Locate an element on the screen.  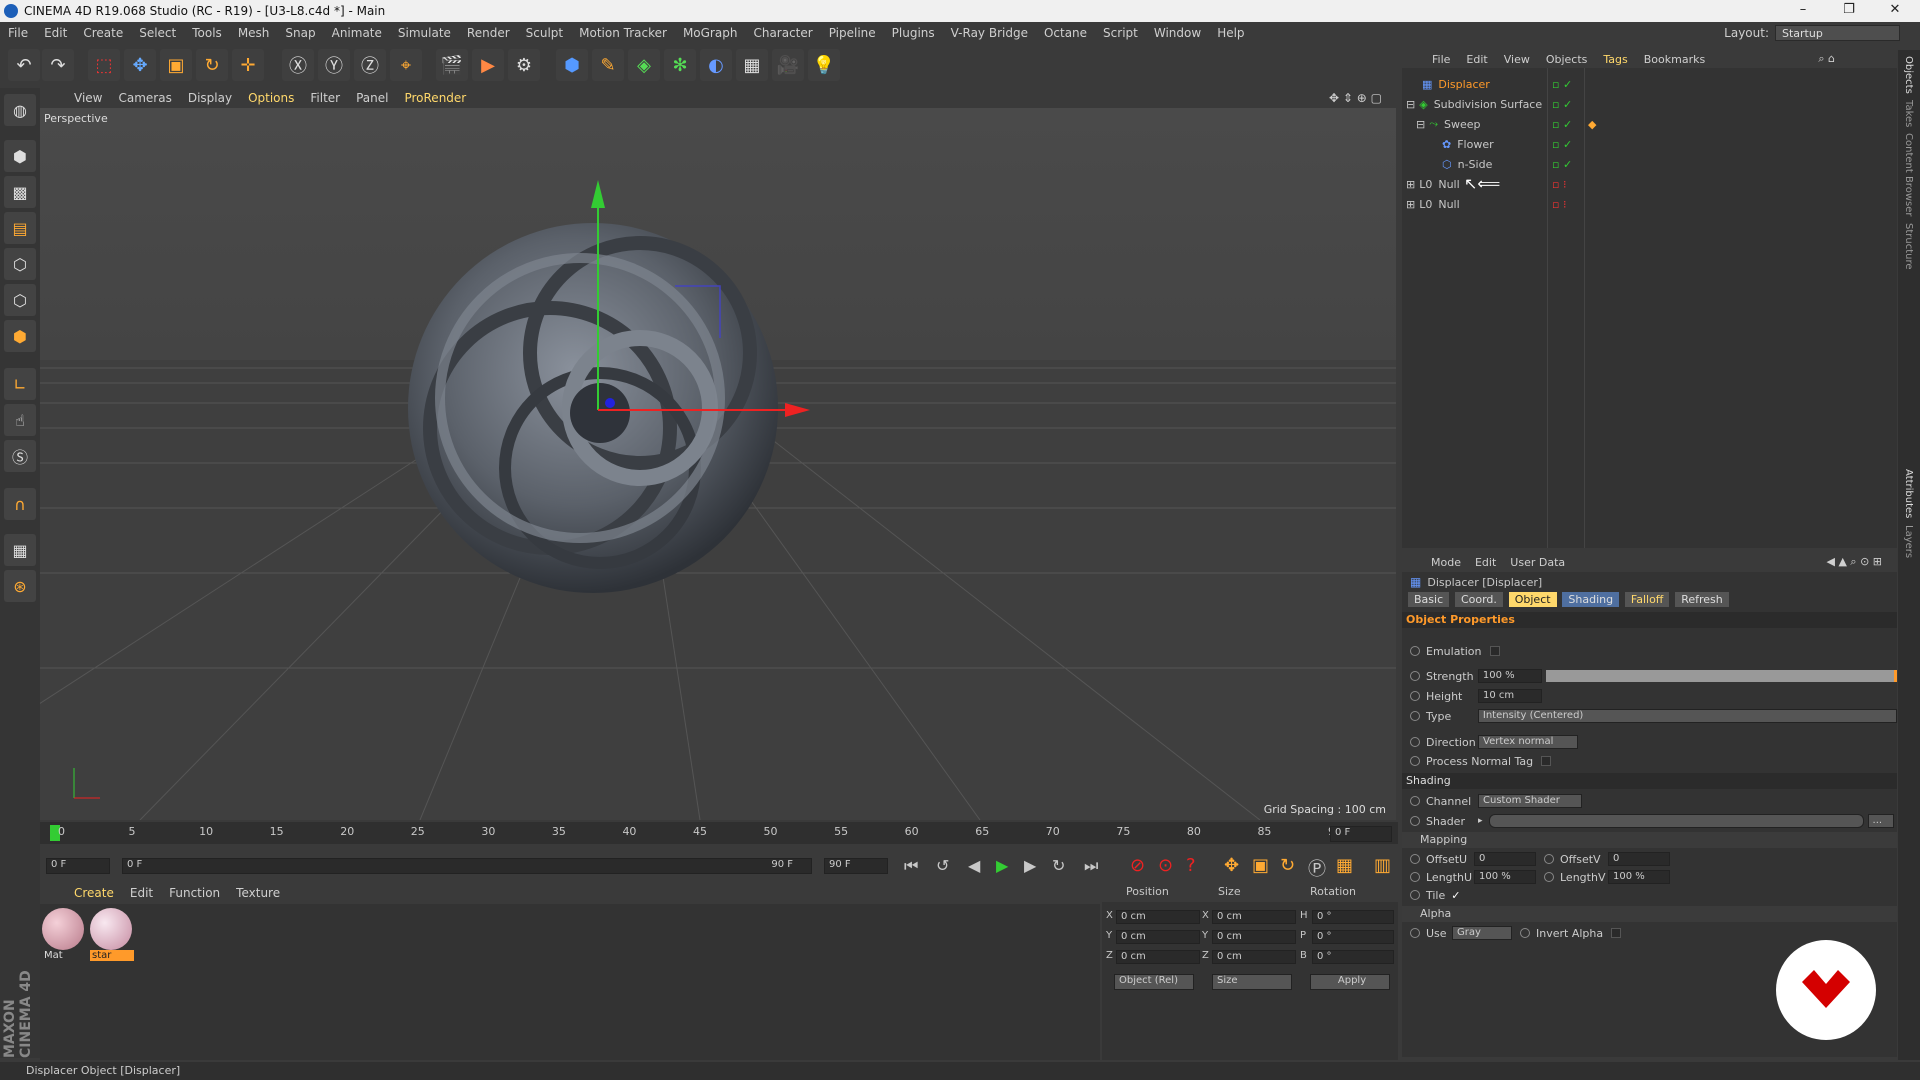
end-frame-field: 90 F is located at coordinates (856, 866).